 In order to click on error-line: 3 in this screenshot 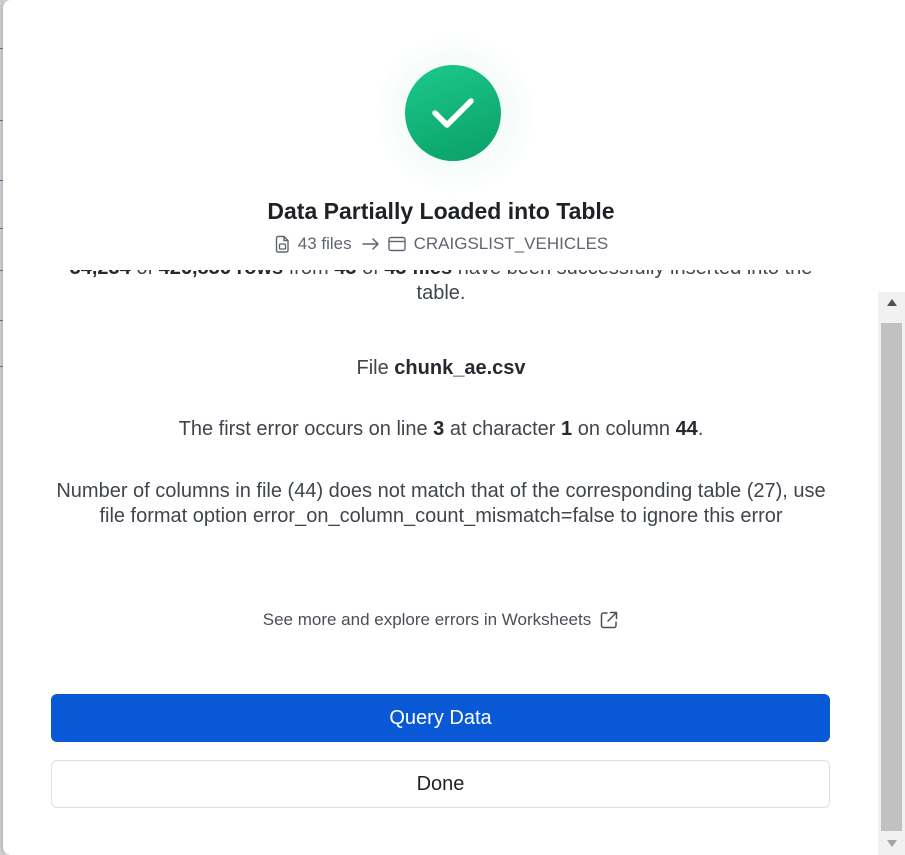, I will do `click(439, 429)`.